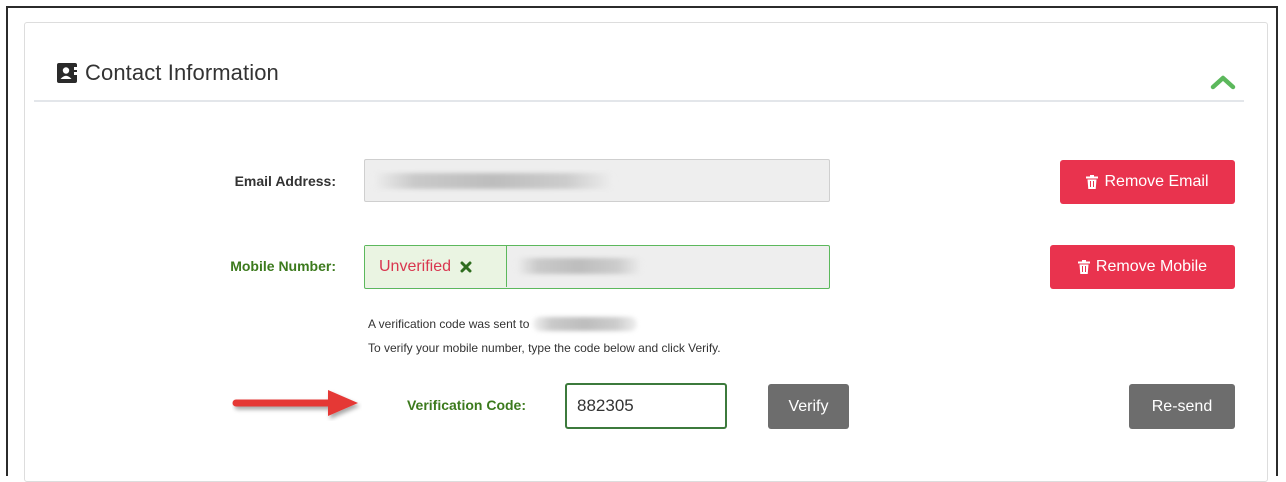  I want to click on verify-button: Verify, so click(808, 406).